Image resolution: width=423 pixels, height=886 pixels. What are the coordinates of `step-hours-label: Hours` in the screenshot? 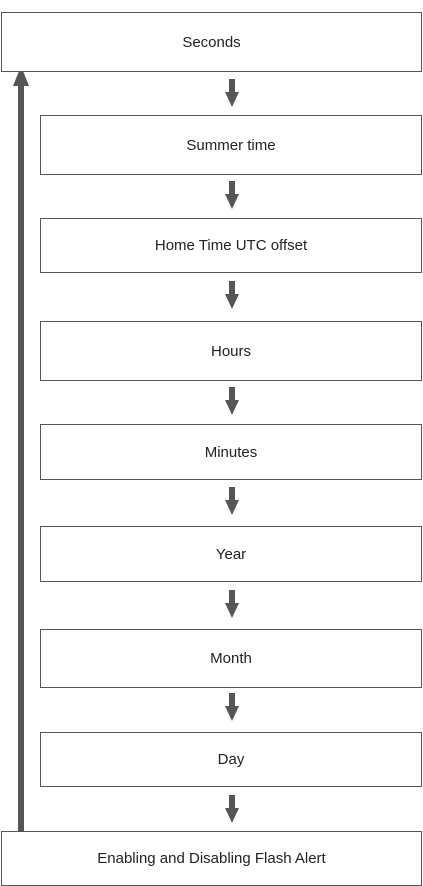 It's located at (230, 351).